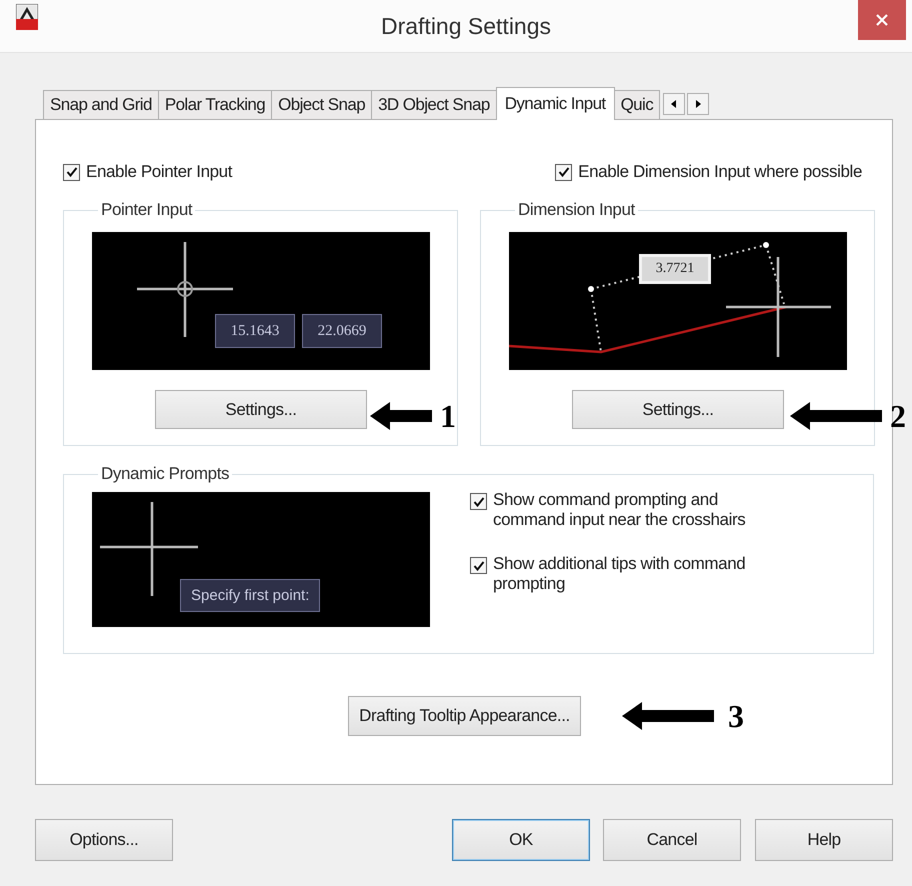  What do you see at coordinates (466, 26) in the screenshot?
I see `window-title: Drafting Settings` at bounding box center [466, 26].